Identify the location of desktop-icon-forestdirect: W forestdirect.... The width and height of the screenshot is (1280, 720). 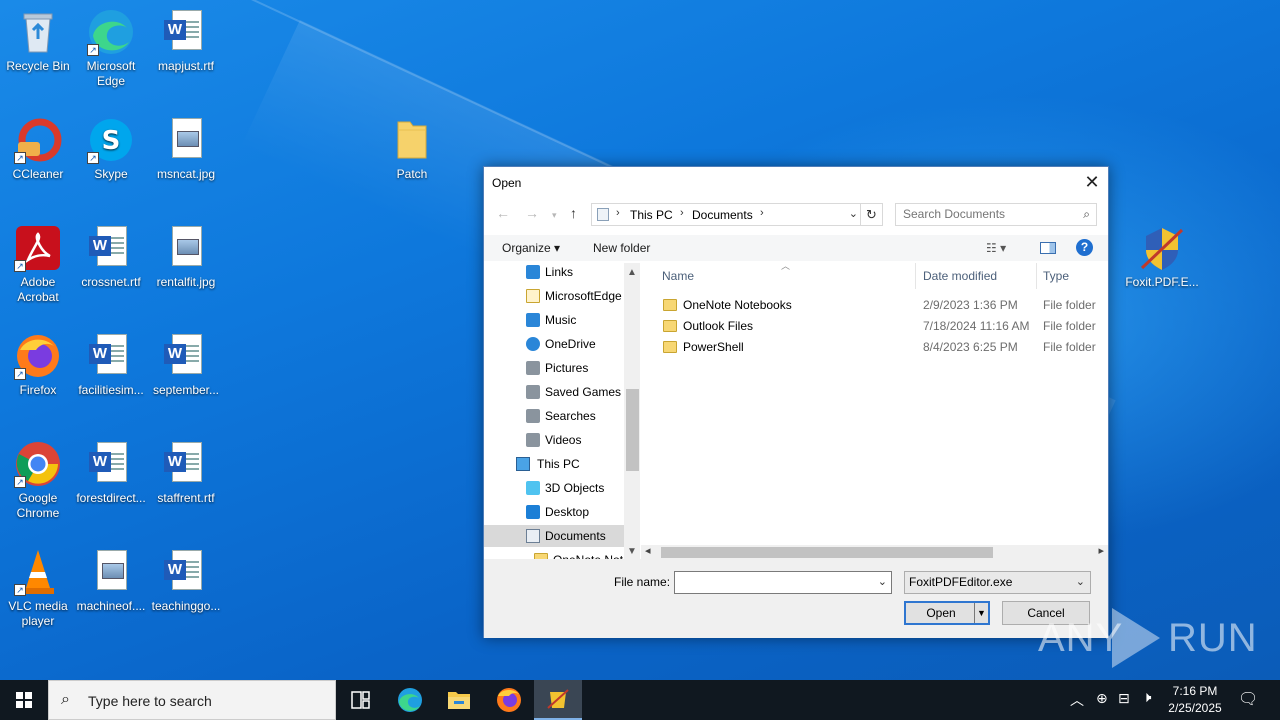
(111, 473).